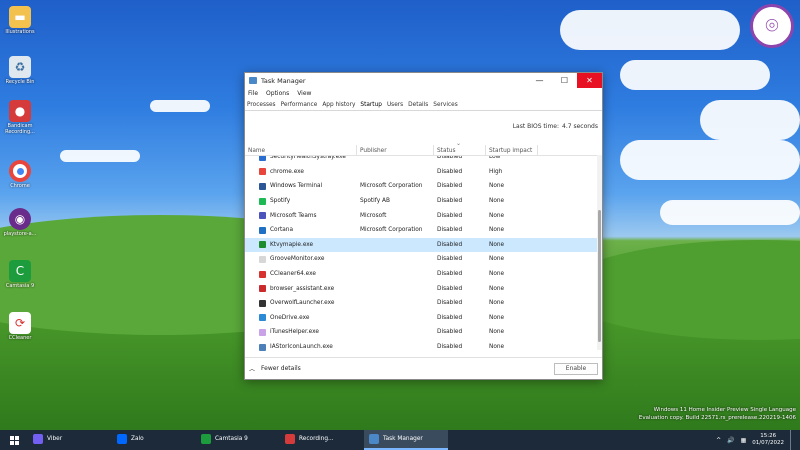 This screenshot has width=800, height=450. Describe the element at coordinates (401, 368) in the screenshot. I see `fewer-details-link: ︿ Fewer details` at that location.